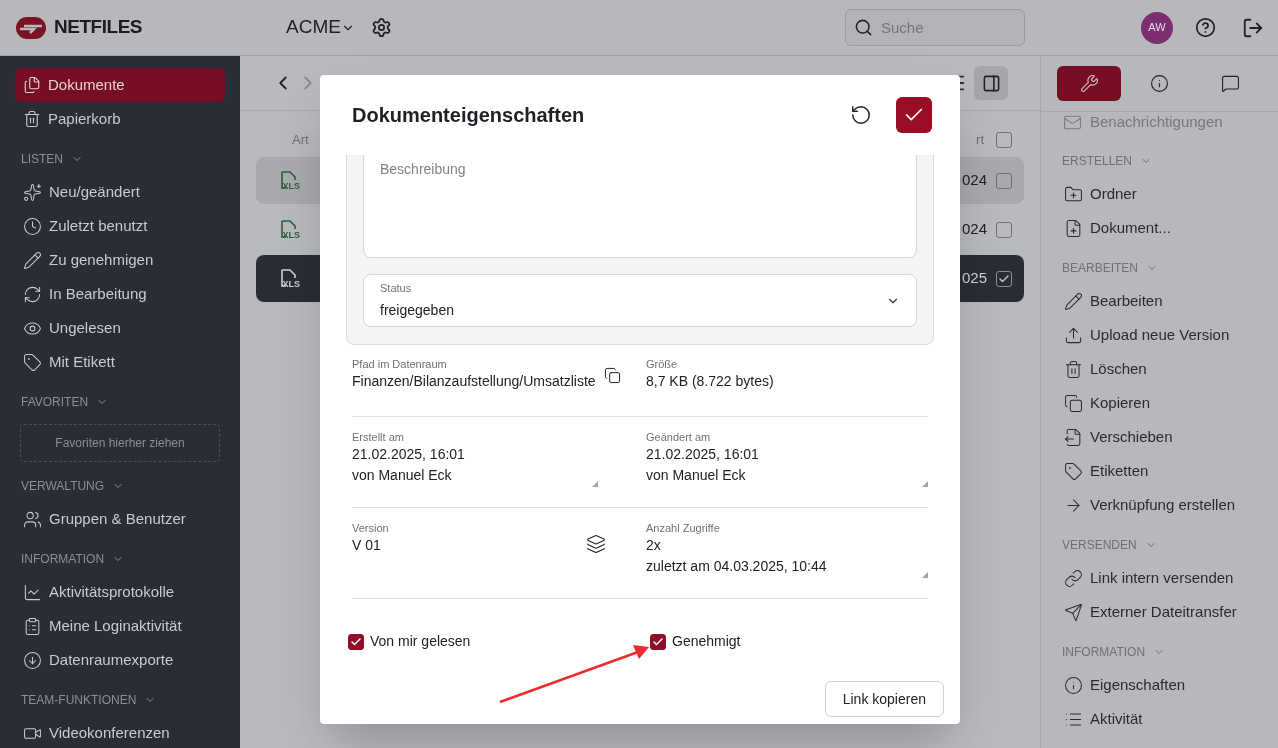 The width and height of the screenshot is (1278, 748). I want to click on action-item: Bearbeiten, so click(1159, 301).